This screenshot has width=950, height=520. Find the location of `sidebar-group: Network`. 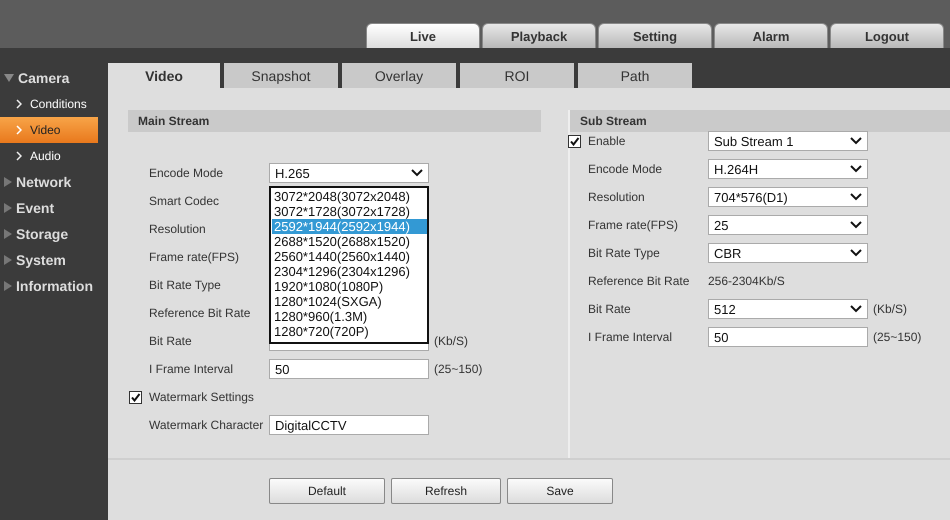

sidebar-group: Network is located at coordinates (49, 182).